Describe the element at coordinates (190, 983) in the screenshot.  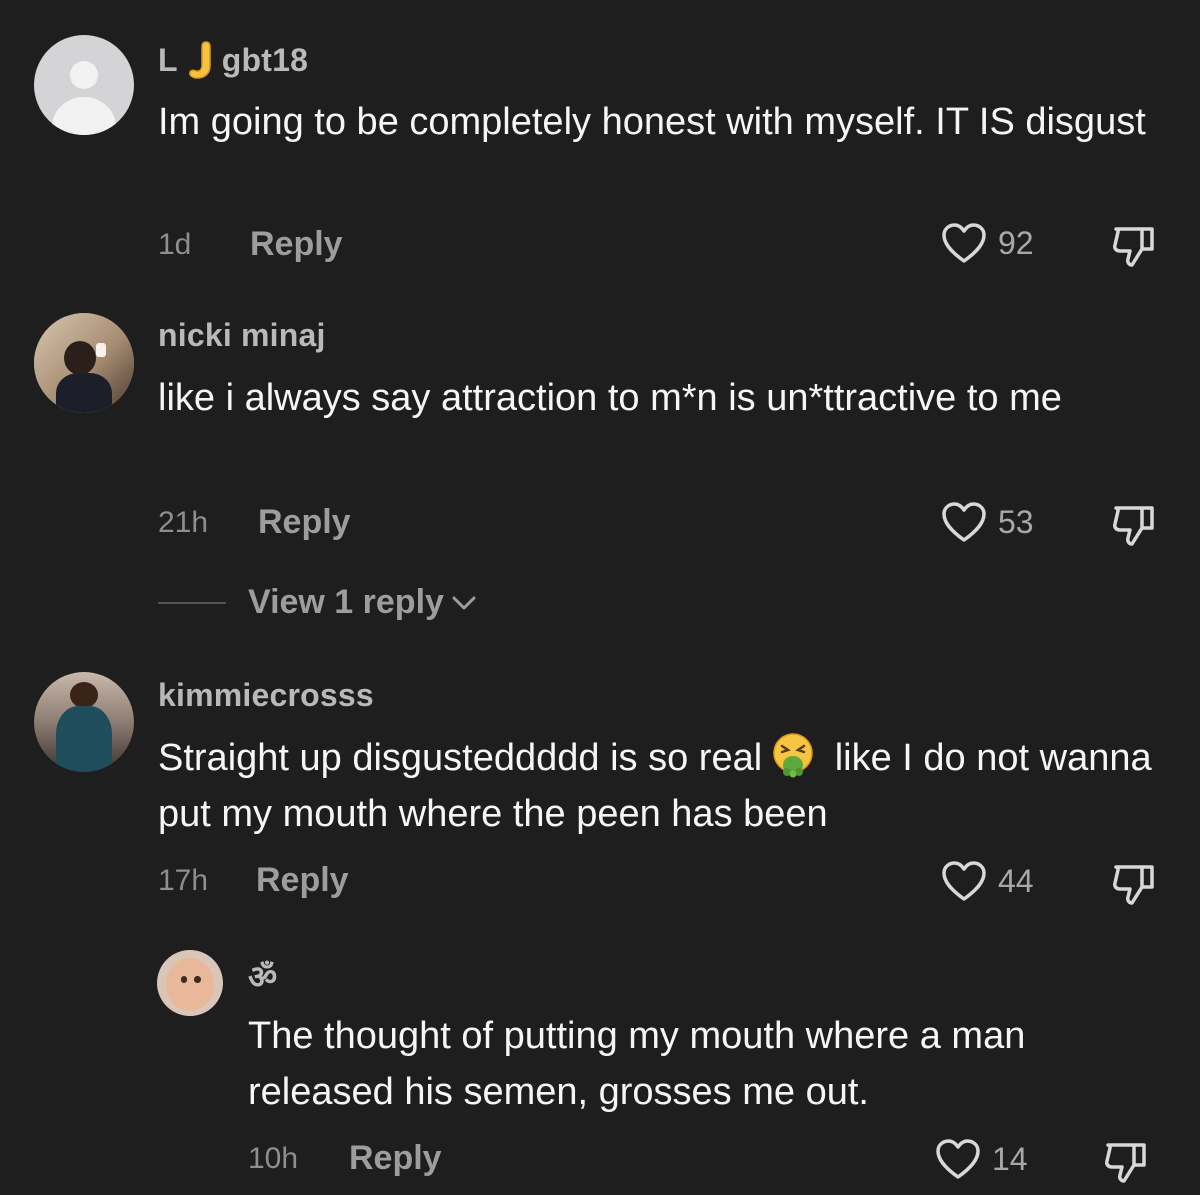
I see `avatar` at that location.